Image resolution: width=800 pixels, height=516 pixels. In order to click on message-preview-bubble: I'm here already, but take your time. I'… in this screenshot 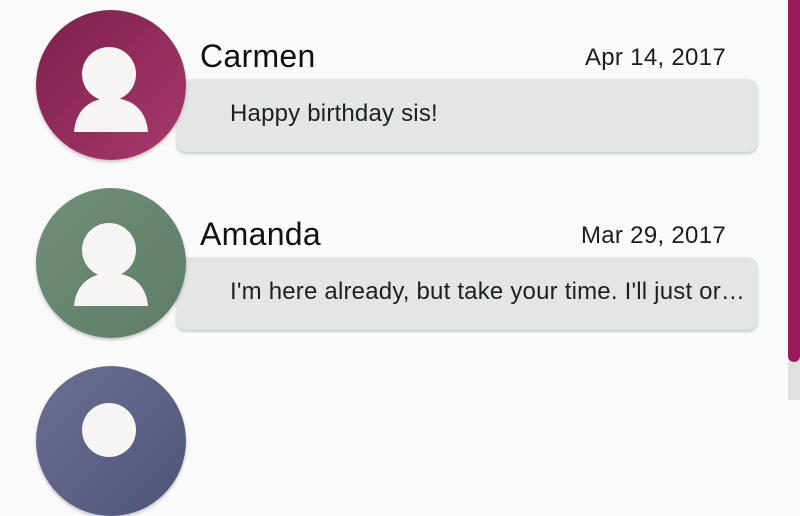, I will do `click(467, 293)`.